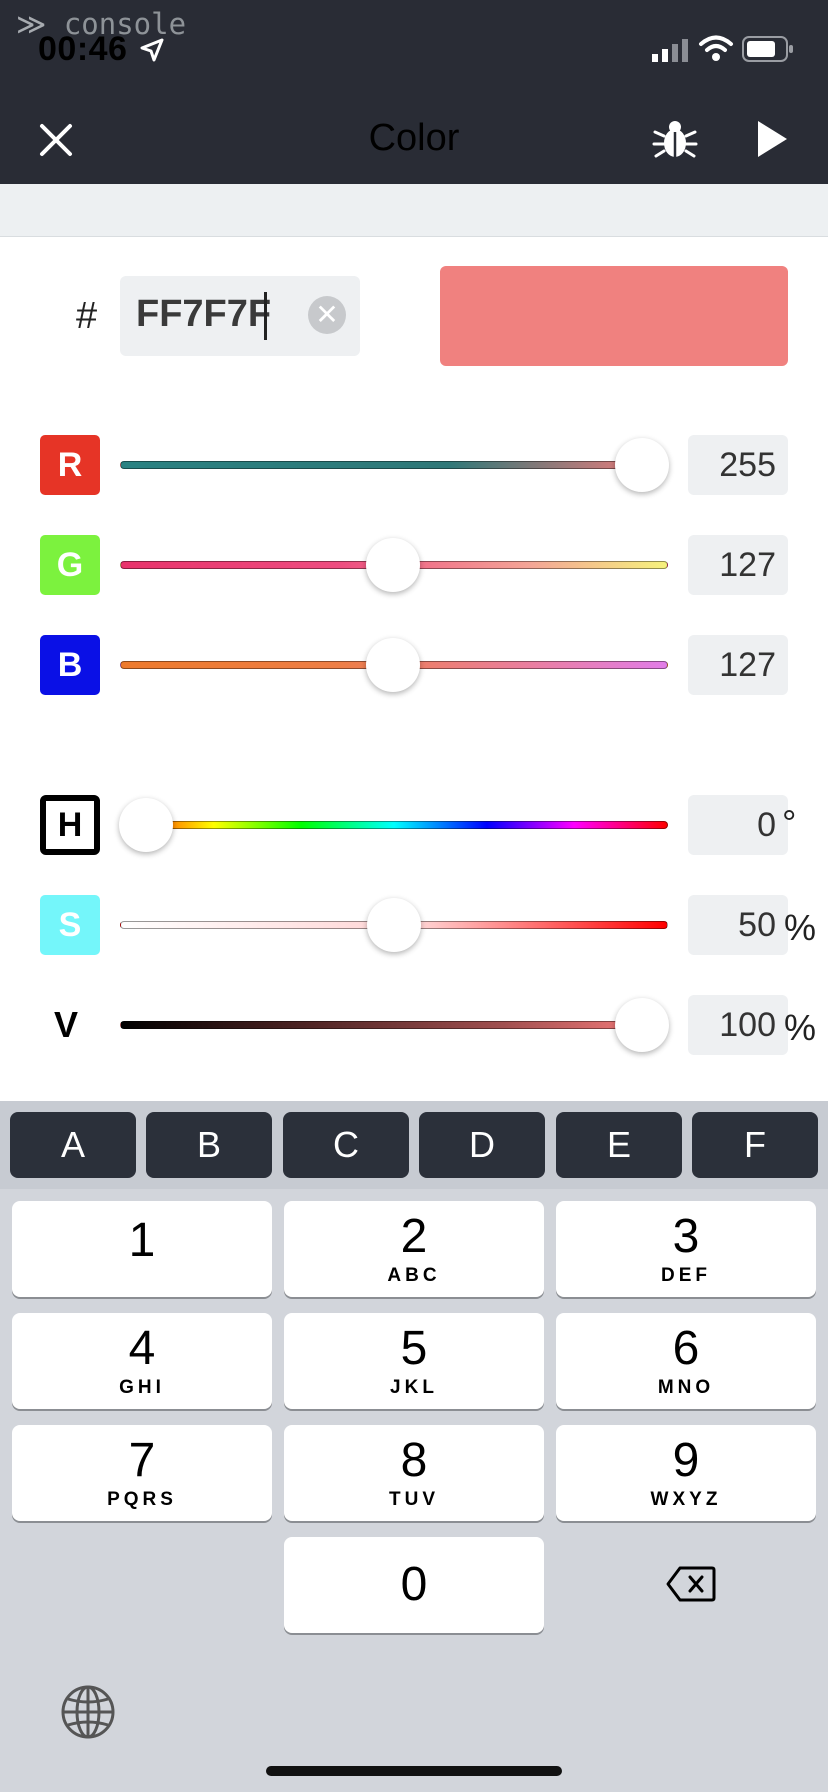  What do you see at coordinates (394, 825) in the screenshot?
I see `slider-h-track` at bounding box center [394, 825].